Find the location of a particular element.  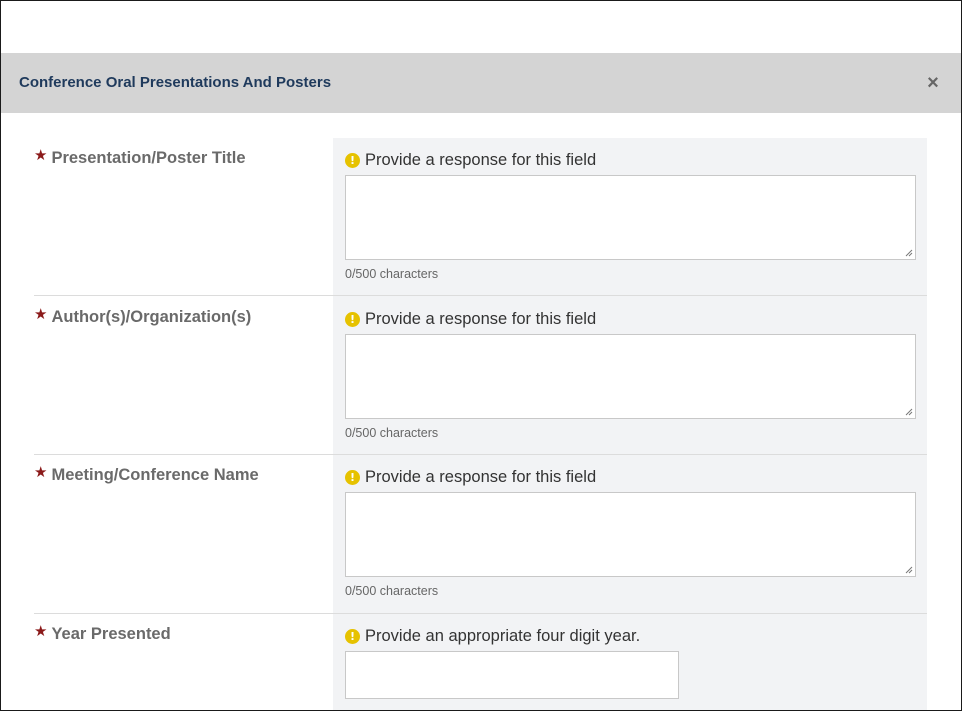

conference-name-textarea is located at coordinates (630, 534).